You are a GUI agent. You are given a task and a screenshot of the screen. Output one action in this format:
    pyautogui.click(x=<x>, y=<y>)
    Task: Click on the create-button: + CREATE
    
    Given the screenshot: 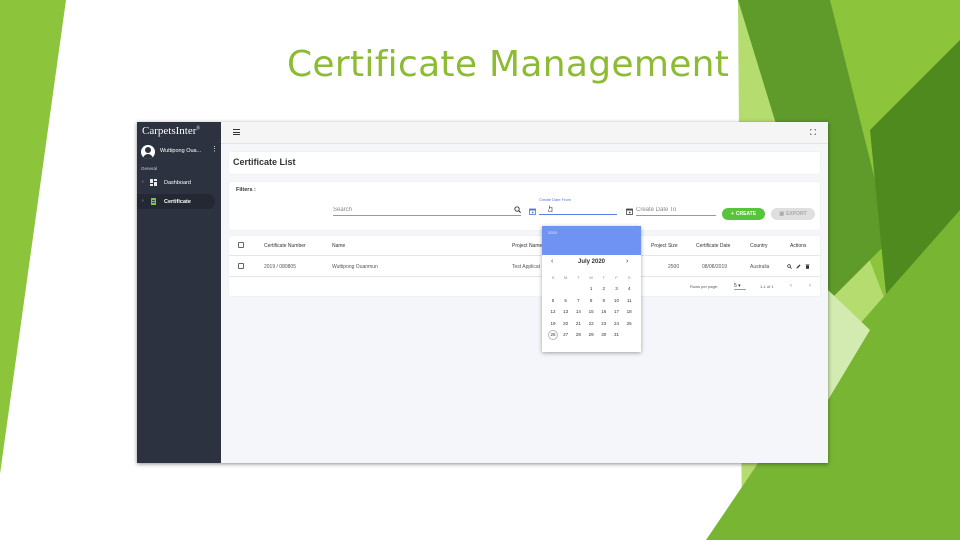 What is the action you would take?
    pyautogui.click(x=743, y=214)
    